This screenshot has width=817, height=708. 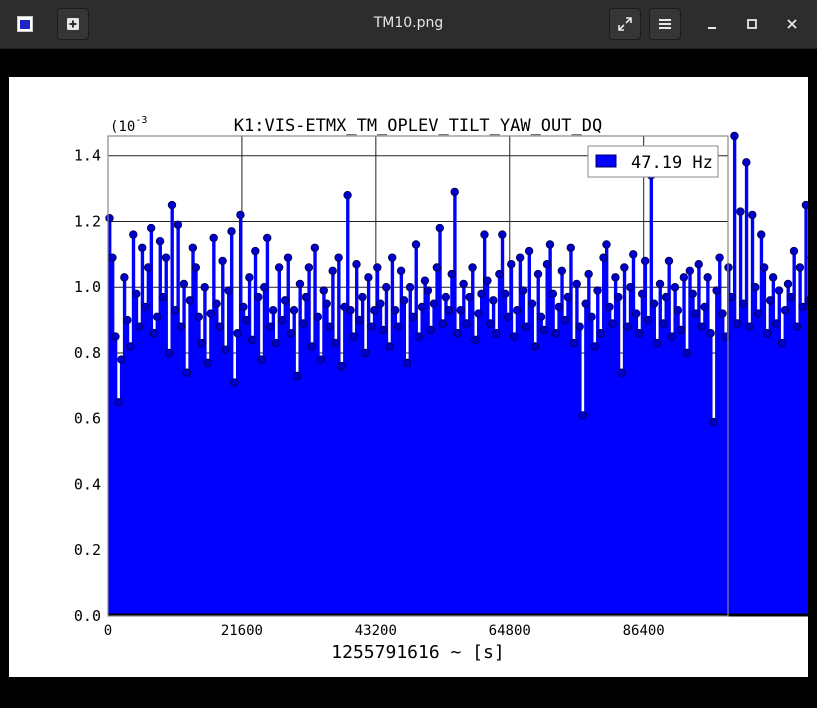 I want to click on menu-button, so click(x=665, y=24).